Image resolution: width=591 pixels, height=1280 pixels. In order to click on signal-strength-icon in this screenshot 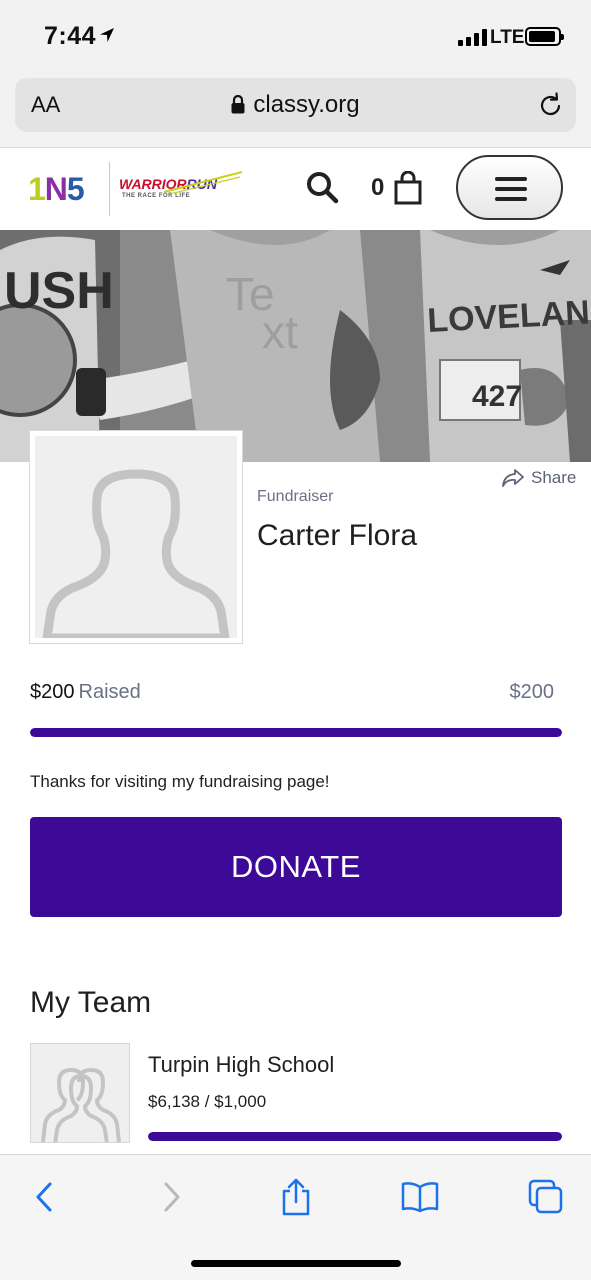, I will do `click(472, 37)`.